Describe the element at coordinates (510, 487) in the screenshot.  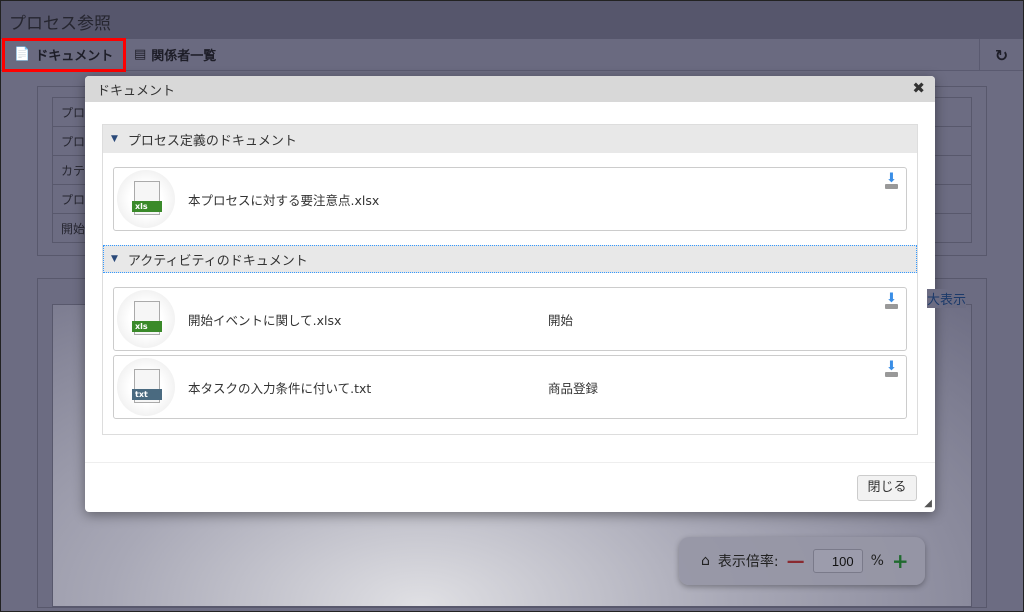
I see `dialog-footer: 閉じる ◢` at that location.